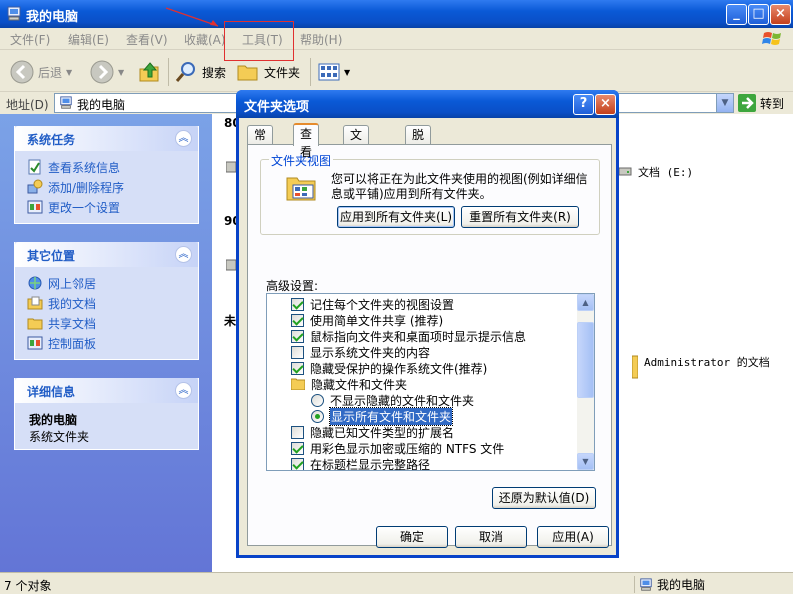 The width and height of the screenshot is (793, 594). I want to click on search-button: 搜索, so click(200, 72).